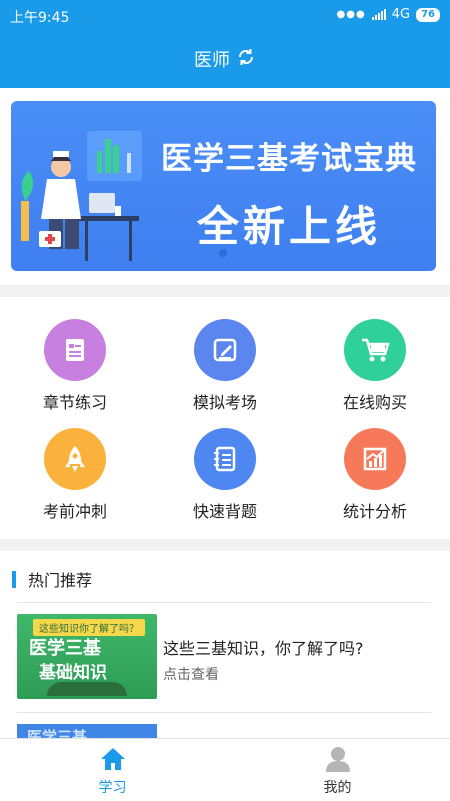 The width and height of the screenshot is (450, 801). Describe the element at coordinates (81, 196) in the screenshot. I see `doctor-illustration-icon` at that location.